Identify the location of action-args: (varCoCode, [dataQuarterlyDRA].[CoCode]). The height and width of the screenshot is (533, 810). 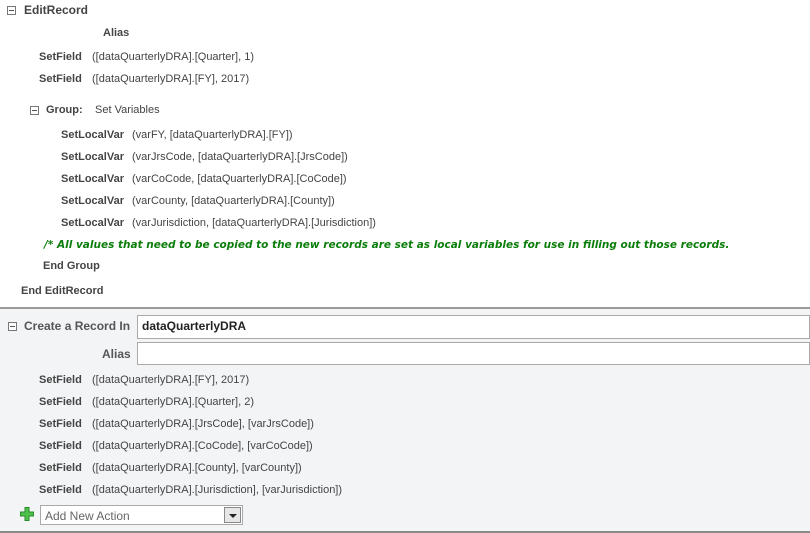
(239, 179).